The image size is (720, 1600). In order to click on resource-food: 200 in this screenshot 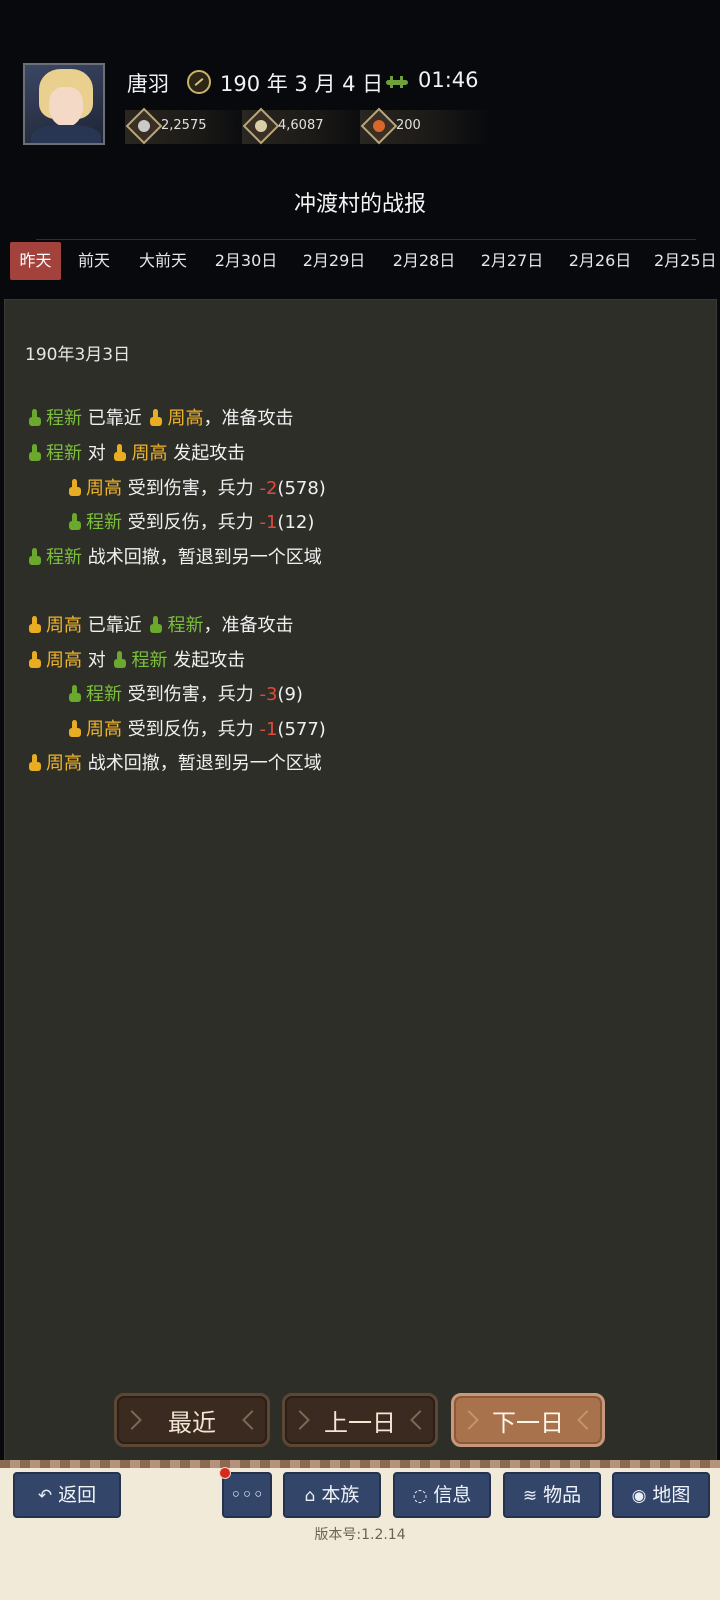, I will do `click(425, 126)`.